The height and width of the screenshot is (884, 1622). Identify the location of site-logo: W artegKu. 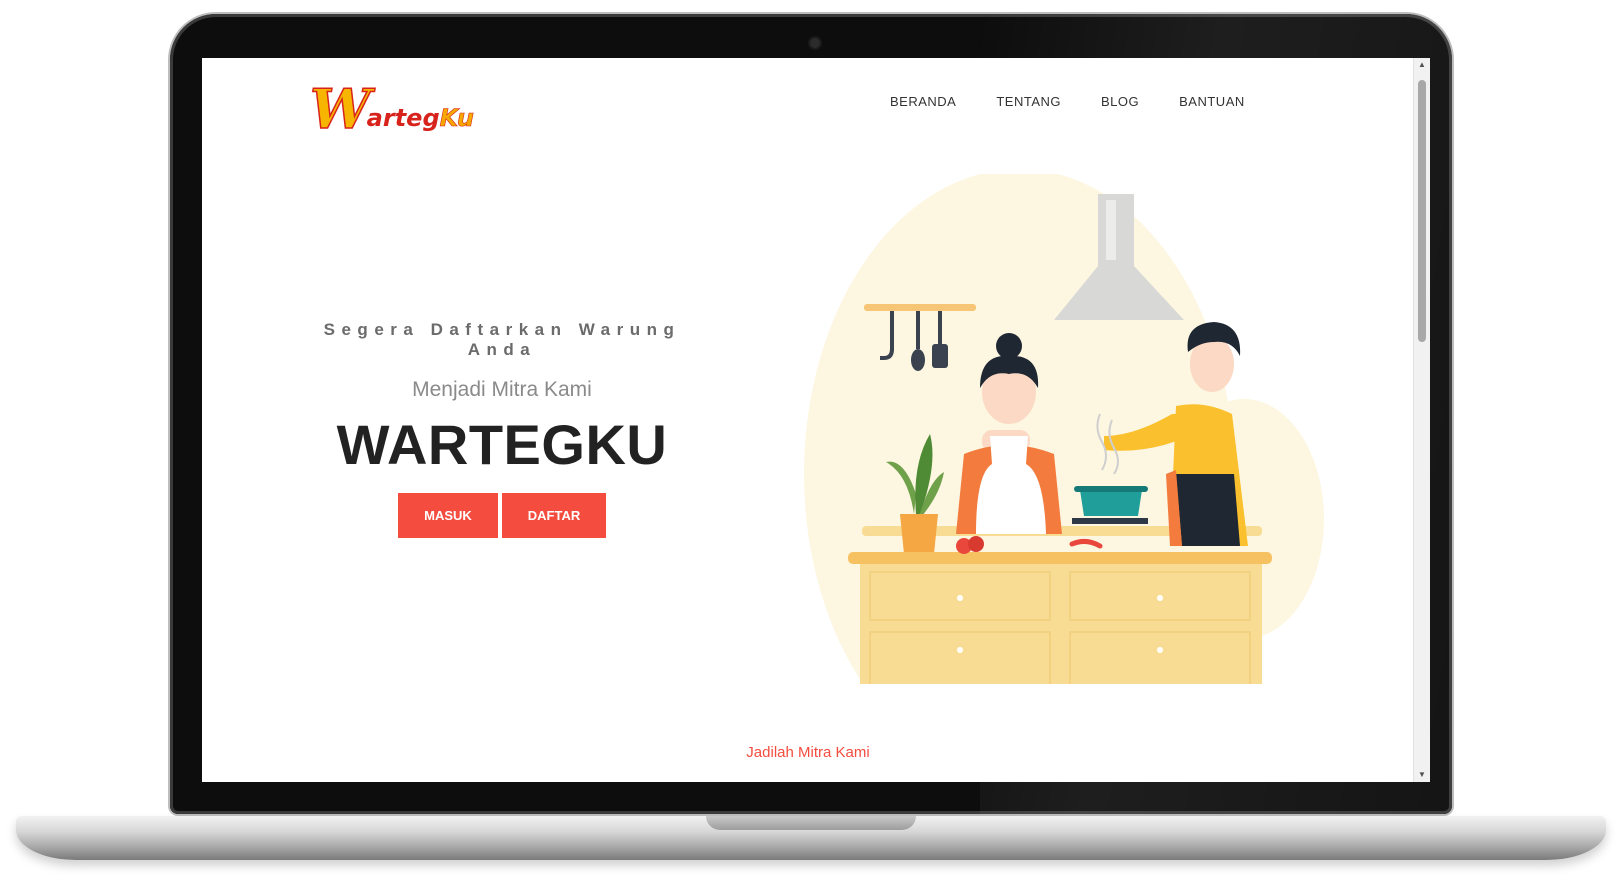
(391, 108).